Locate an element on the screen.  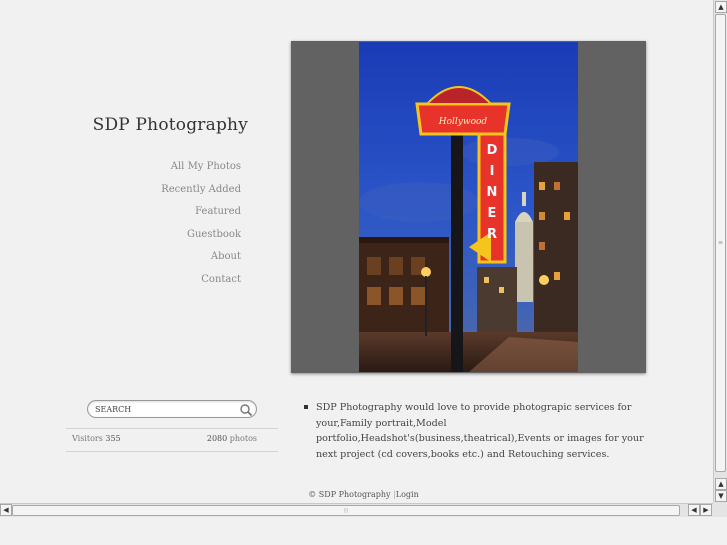
svg-text: Hollywood is located at coordinates (463, 122).